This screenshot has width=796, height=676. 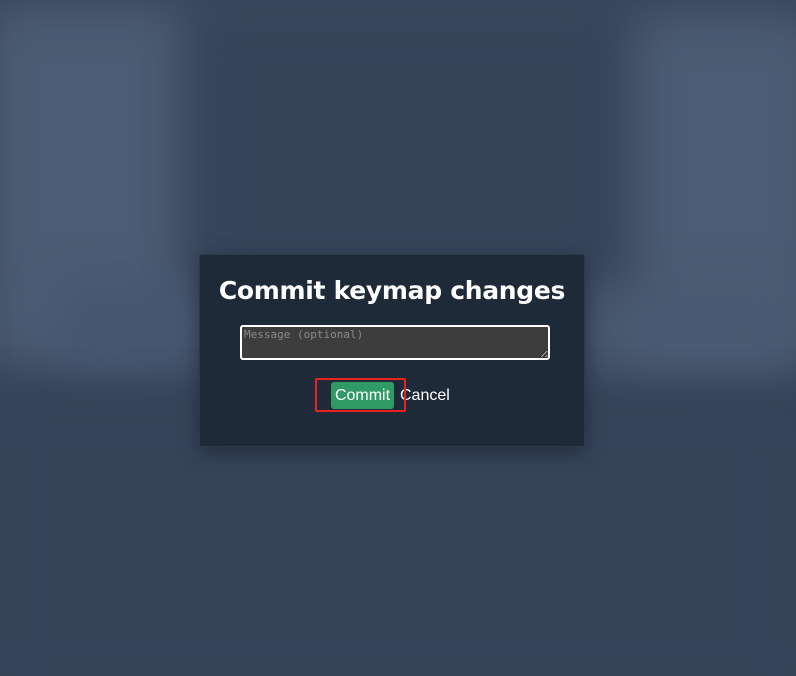 I want to click on commit-message-input, so click(x=395, y=342).